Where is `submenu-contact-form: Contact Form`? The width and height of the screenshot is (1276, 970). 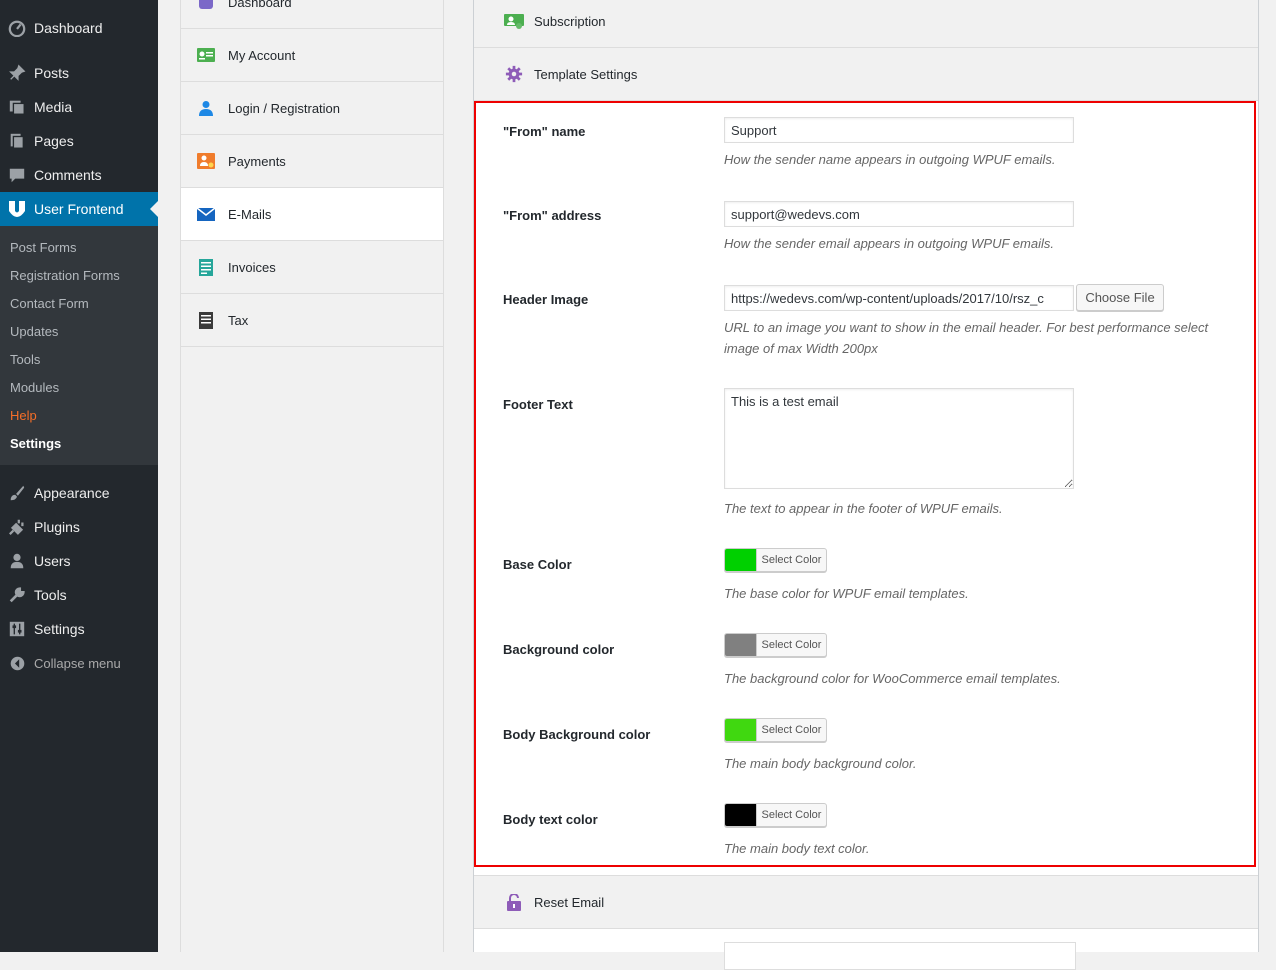
submenu-contact-form: Contact Form is located at coordinates (49, 303).